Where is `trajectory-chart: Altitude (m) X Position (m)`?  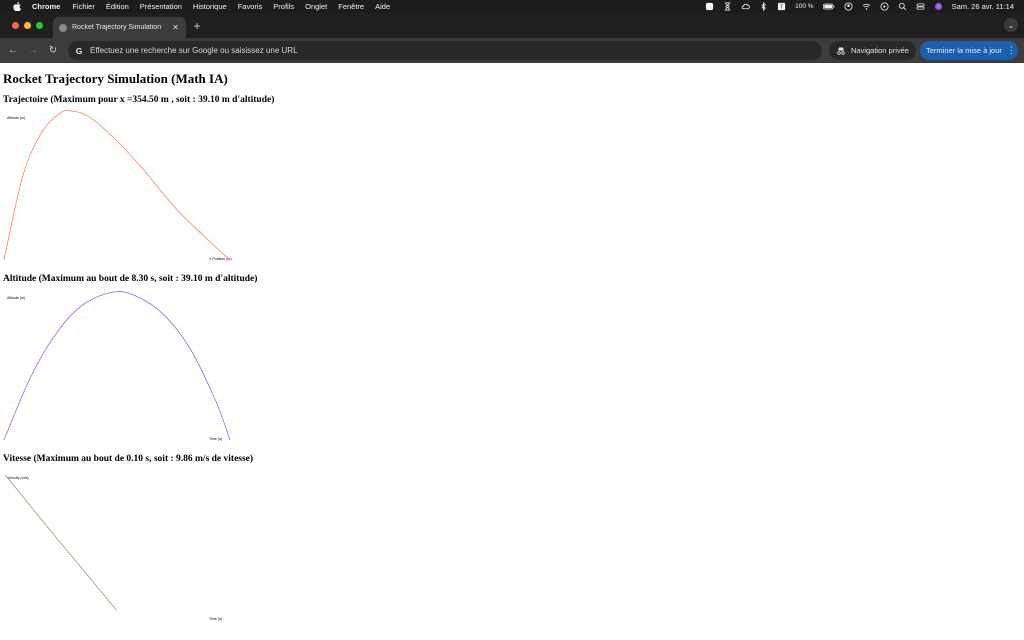
trajectory-chart: Altitude (m) X Position (m) is located at coordinates (117, 185).